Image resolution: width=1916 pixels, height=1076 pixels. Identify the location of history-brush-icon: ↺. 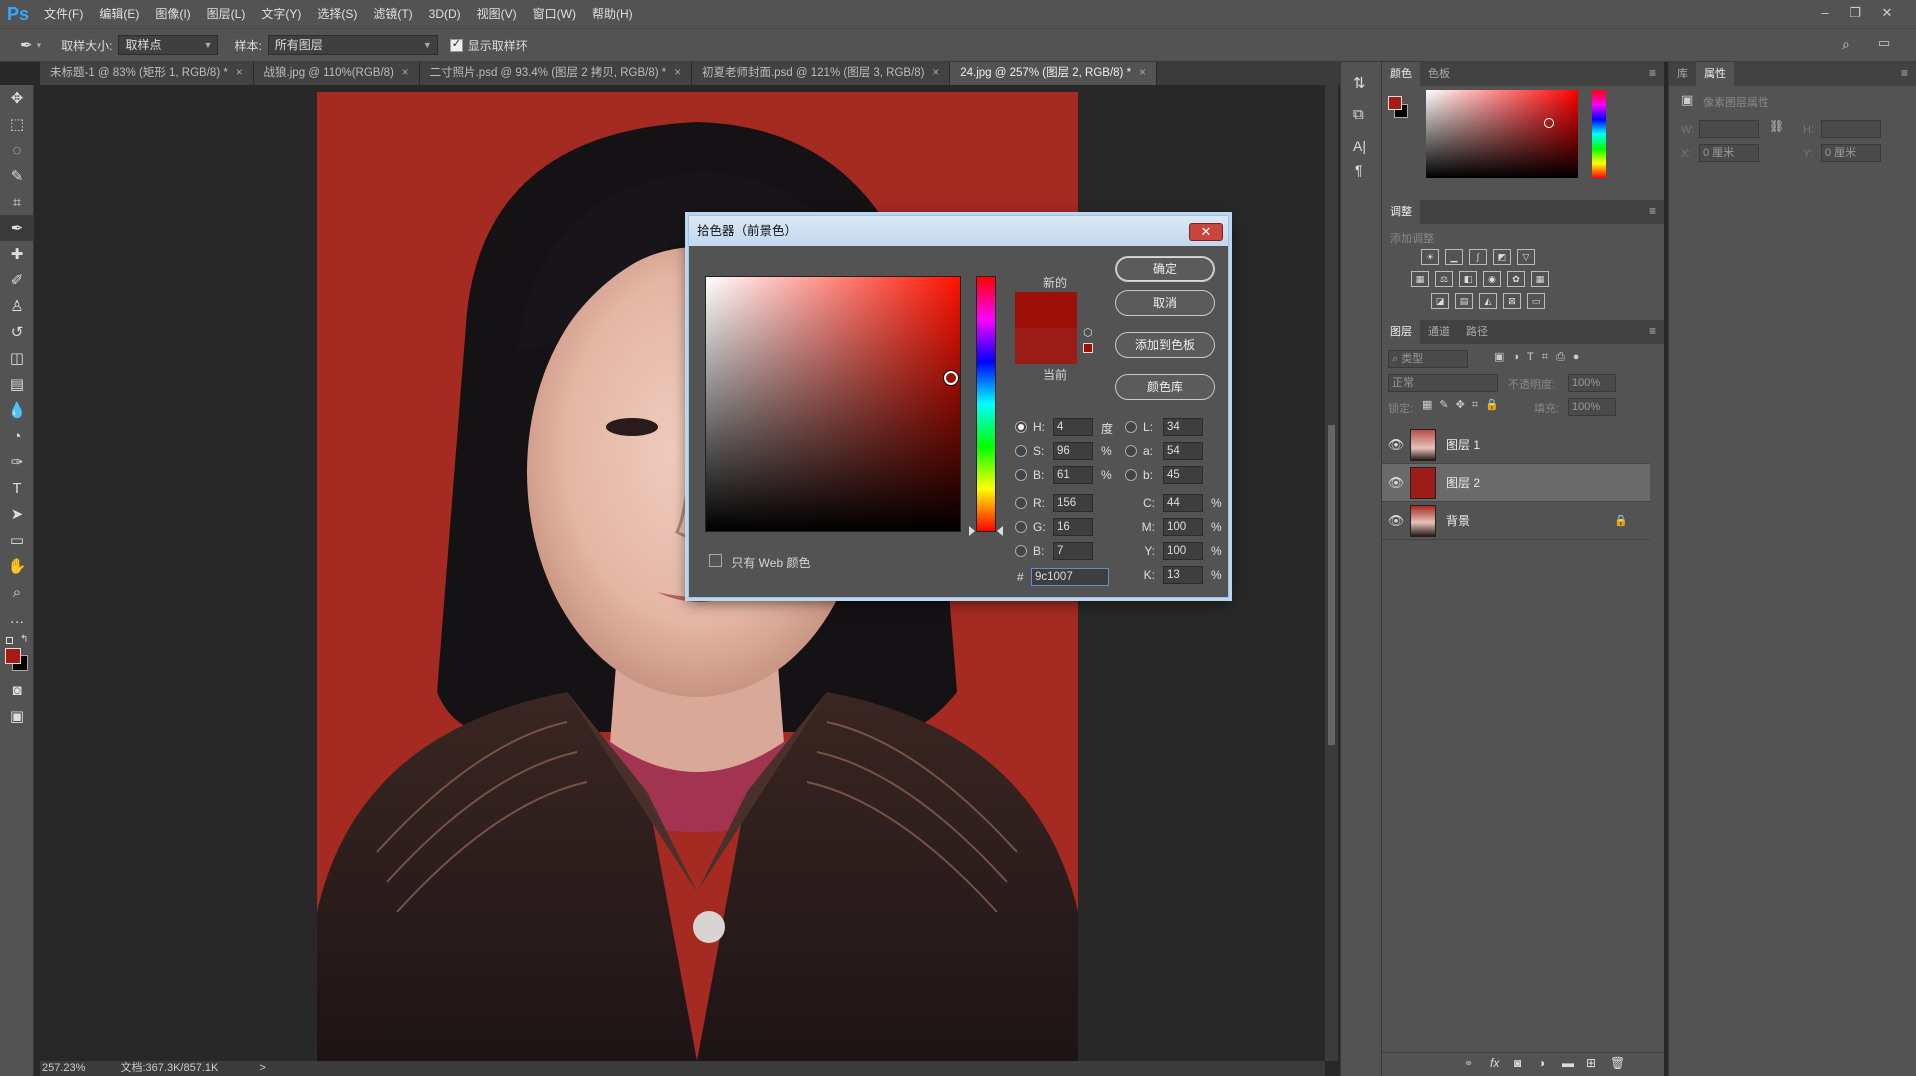
(17, 332).